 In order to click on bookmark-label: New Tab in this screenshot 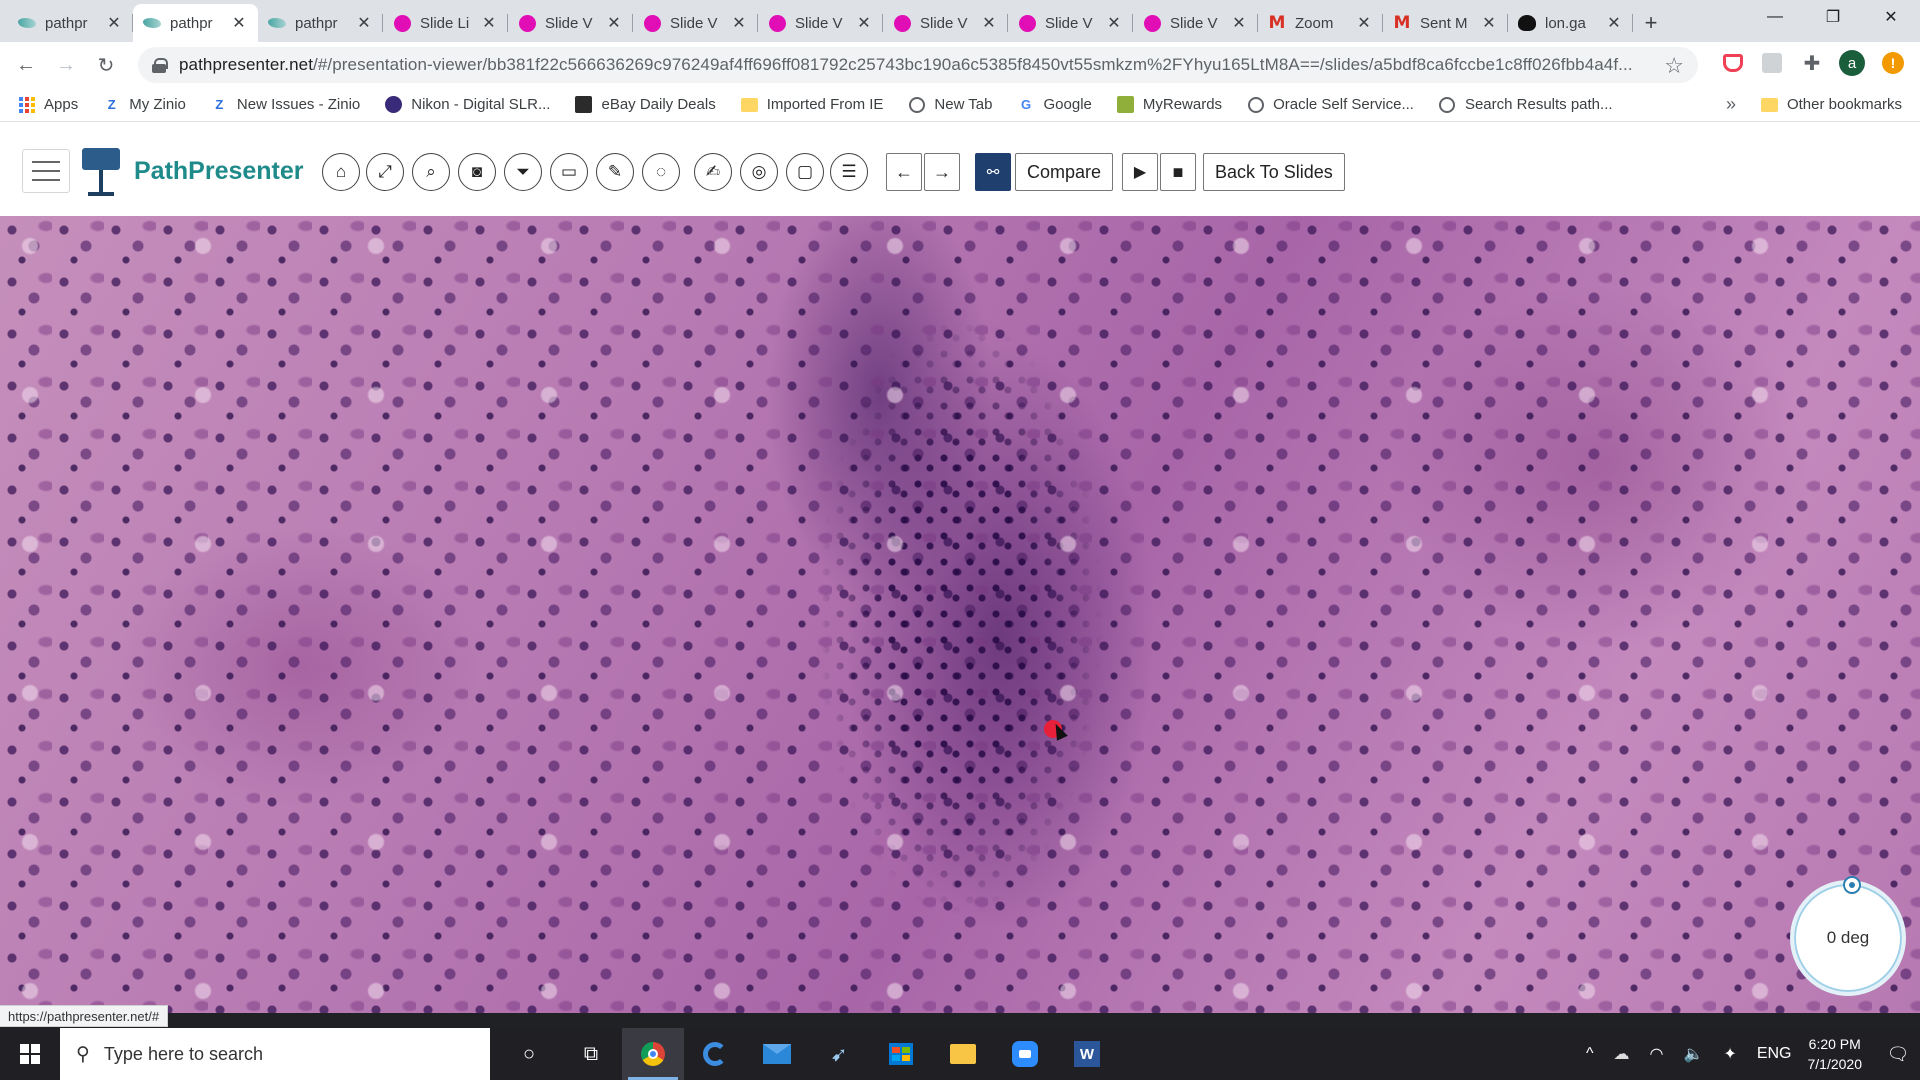, I will do `click(963, 104)`.